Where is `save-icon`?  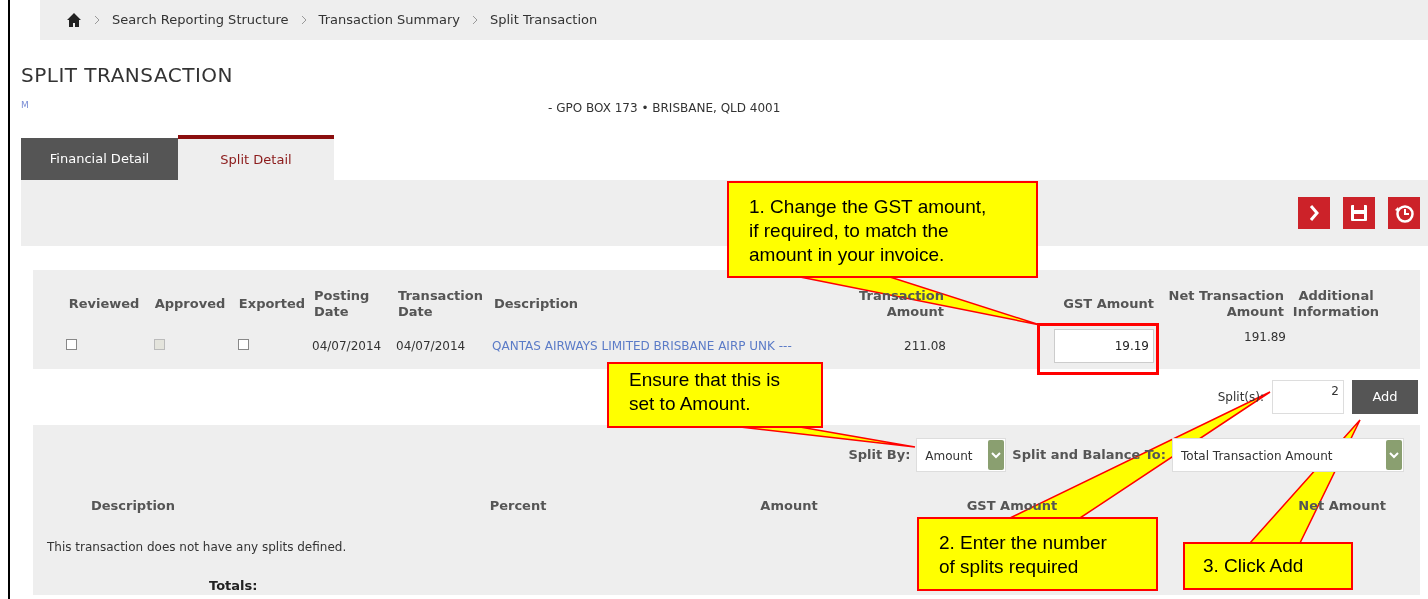
save-icon is located at coordinates (1359, 213).